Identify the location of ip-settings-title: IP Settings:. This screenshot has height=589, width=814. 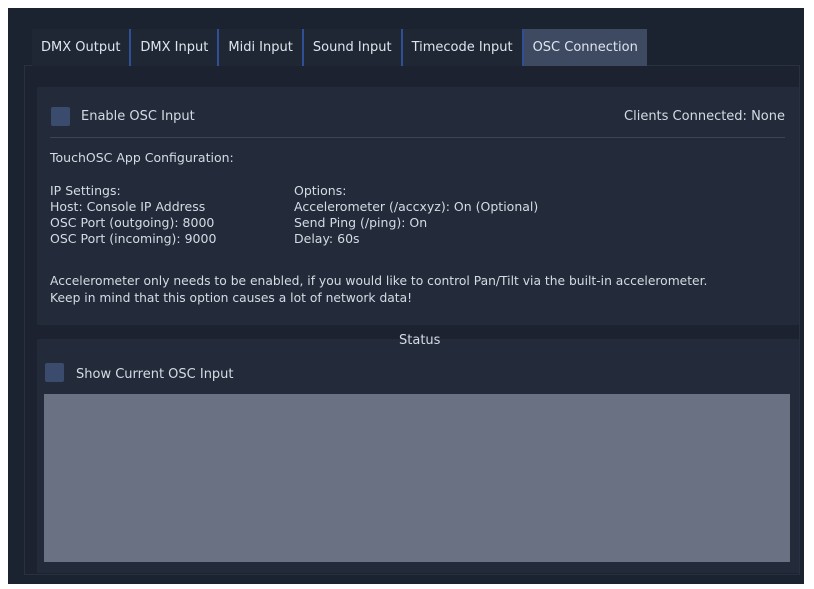
(85, 190).